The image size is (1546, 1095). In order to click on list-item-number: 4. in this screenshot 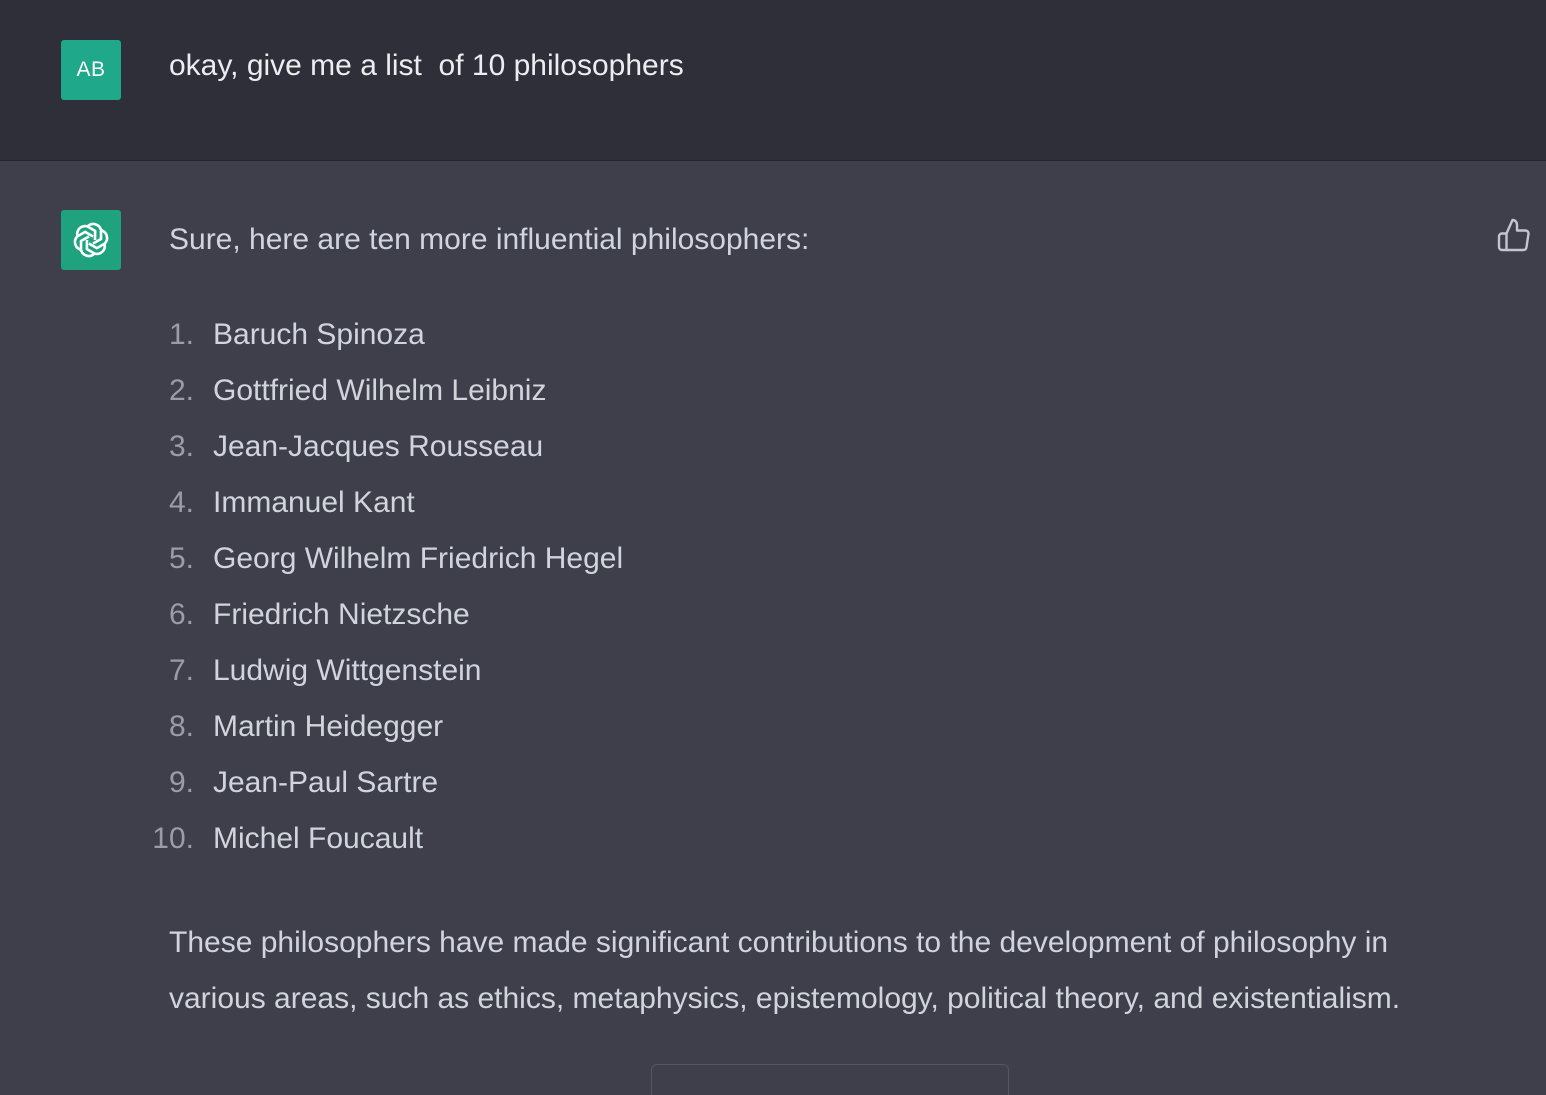, I will do `click(181, 502)`.